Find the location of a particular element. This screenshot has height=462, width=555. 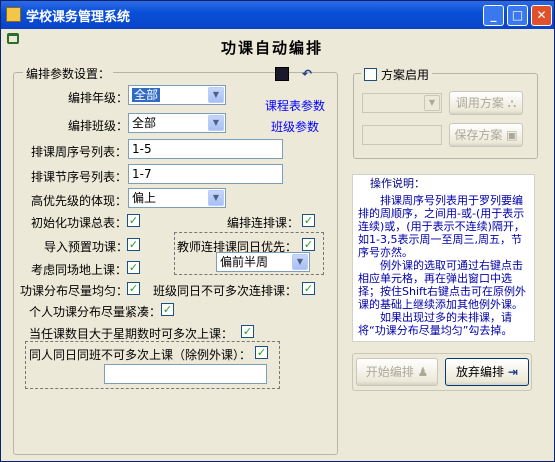

class-same-day-label: 班级同日不可多次连排课： is located at coordinates (225, 291).